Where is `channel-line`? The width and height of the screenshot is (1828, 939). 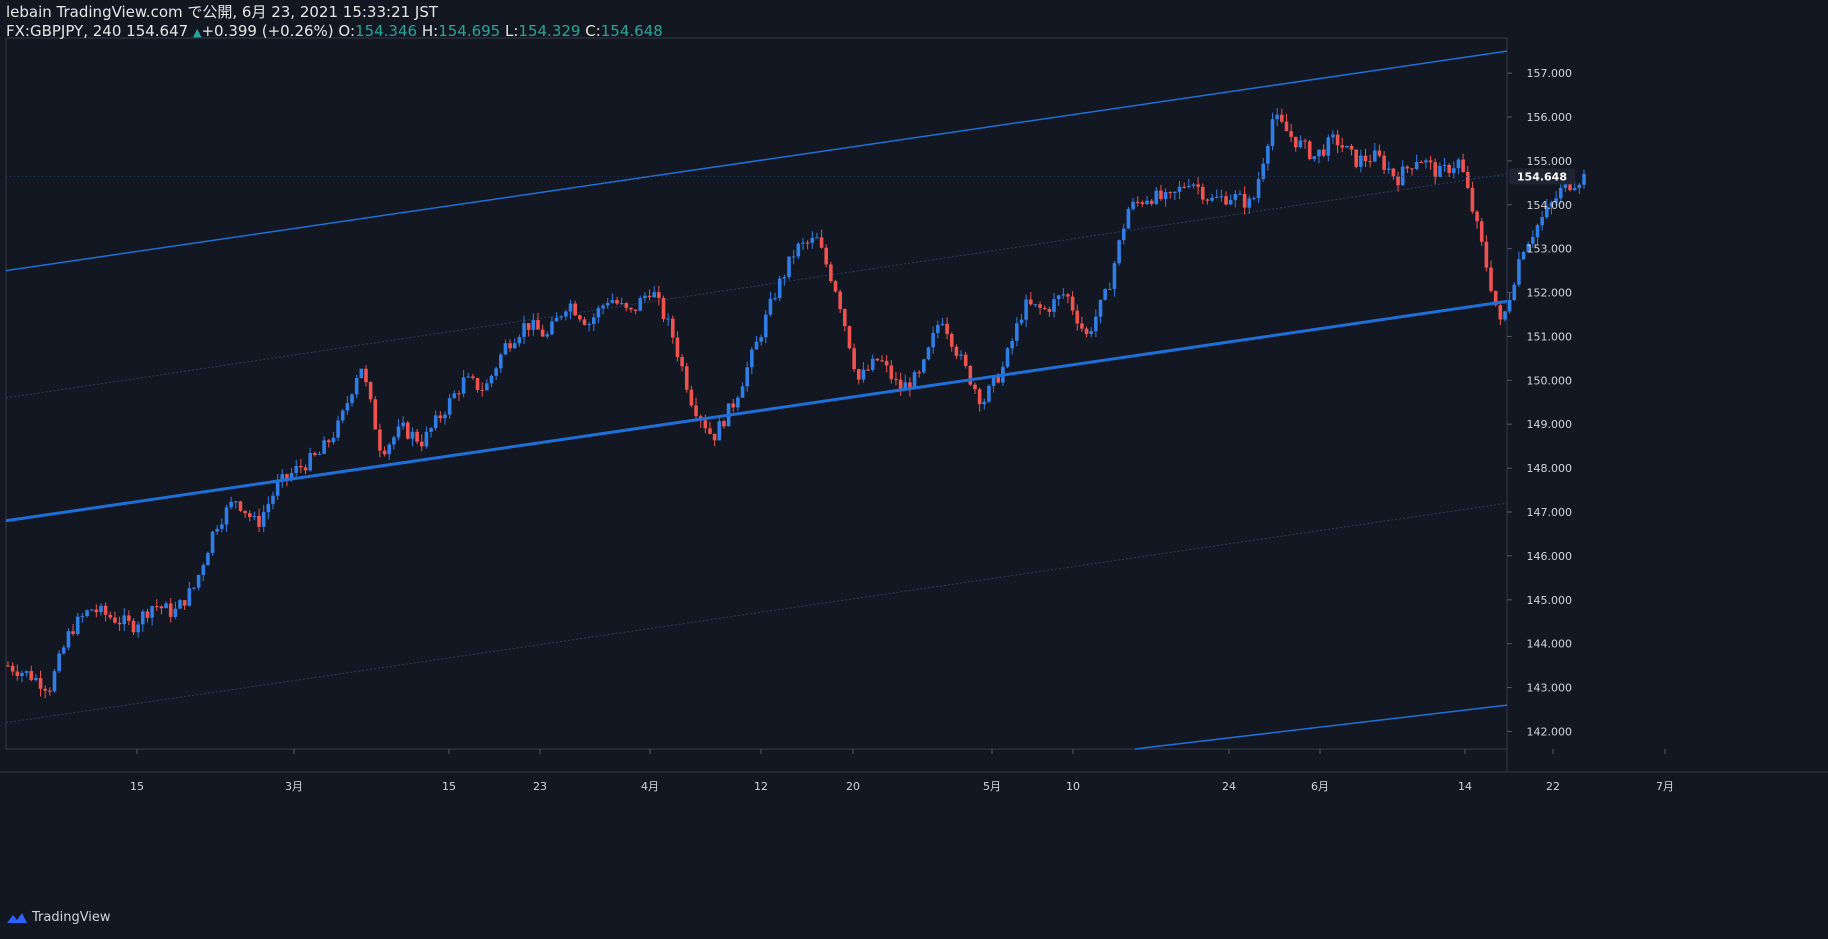 channel-line is located at coordinates (1321, 727).